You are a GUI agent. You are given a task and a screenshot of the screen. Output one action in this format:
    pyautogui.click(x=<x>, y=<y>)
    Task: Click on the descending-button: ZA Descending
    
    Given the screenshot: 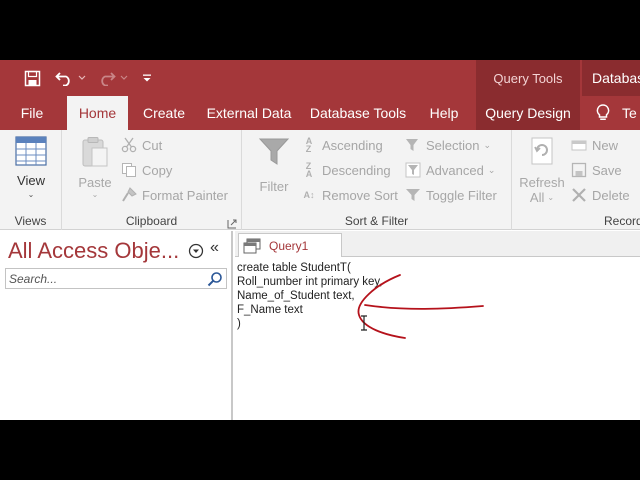 What is the action you would take?
    pyautogui.click(x=345, y=170)
    